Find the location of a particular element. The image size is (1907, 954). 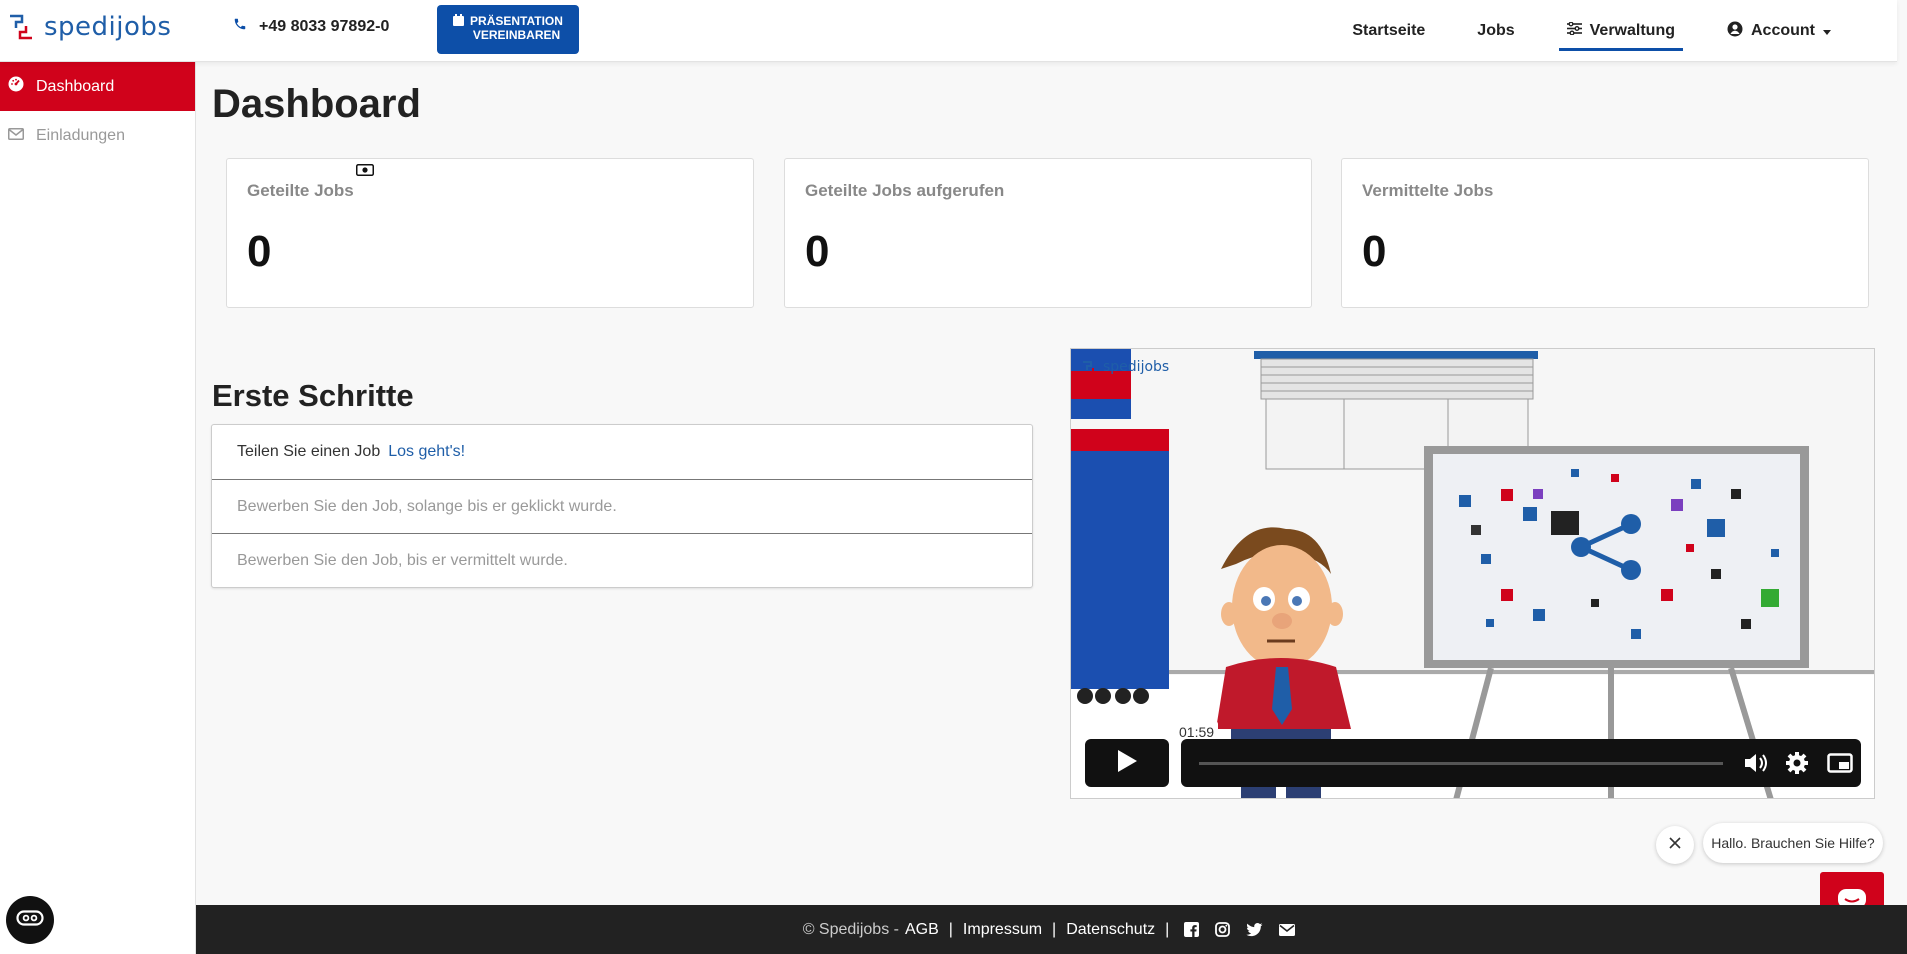

accessibility-button is located at coordinates (30, 920).